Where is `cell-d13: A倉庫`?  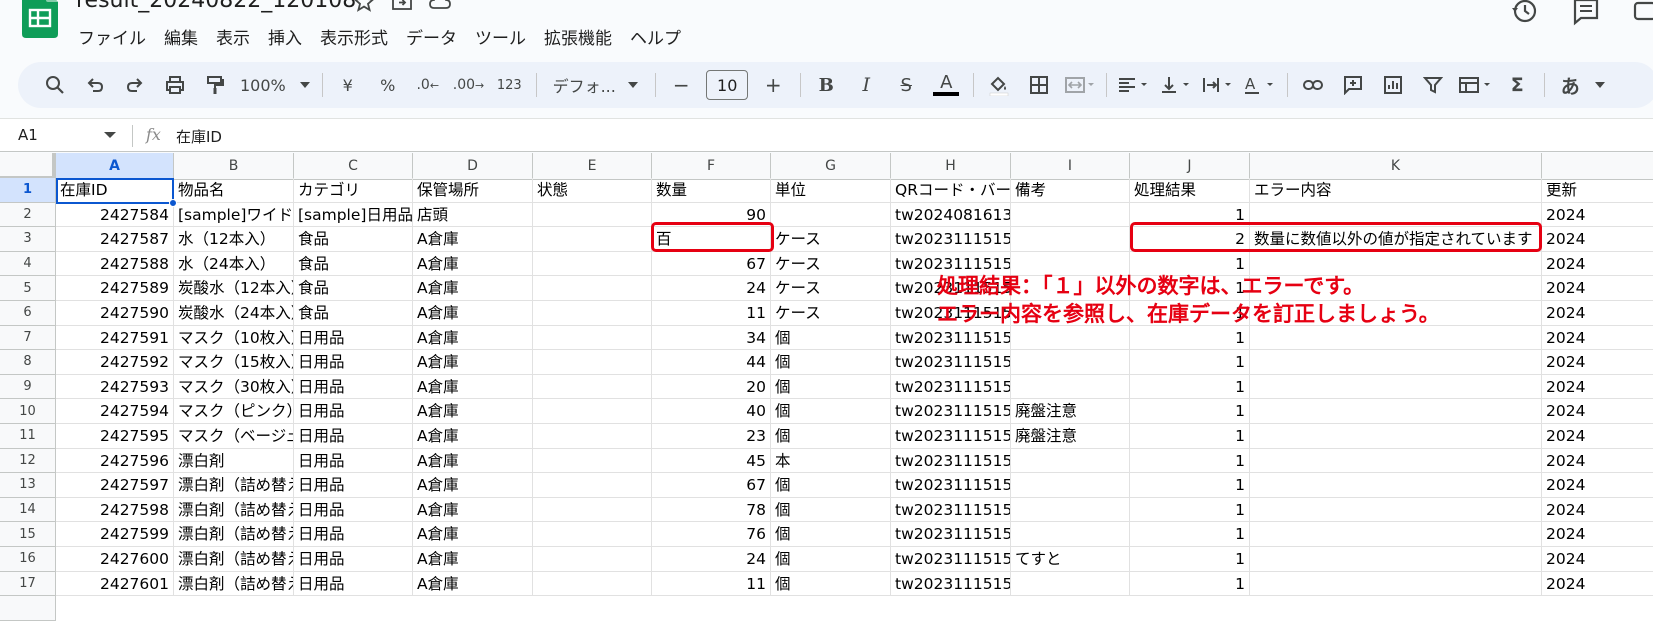 cell-d13: A倉庫 is located at coordinates (473, 485).